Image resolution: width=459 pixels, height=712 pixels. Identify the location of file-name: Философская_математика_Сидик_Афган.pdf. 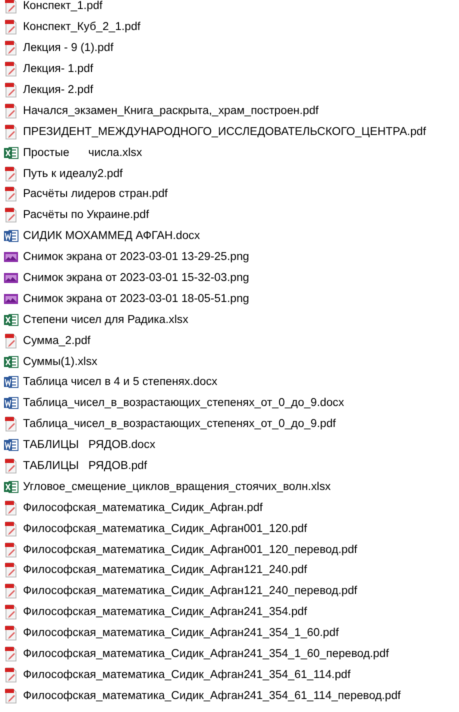
(143, 508).